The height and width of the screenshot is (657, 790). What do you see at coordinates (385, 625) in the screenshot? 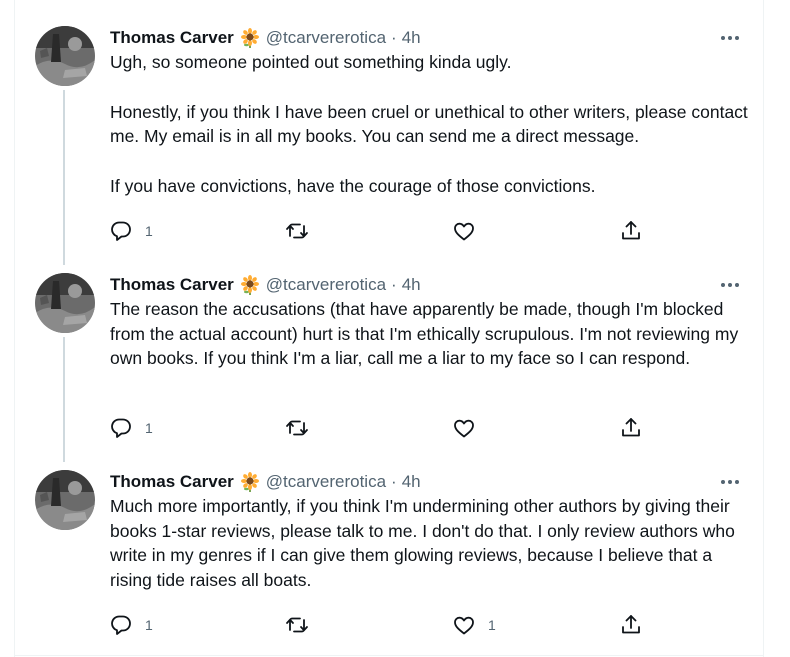
I see `tweet-actions: 1 1` at bounding box center [385, 625].